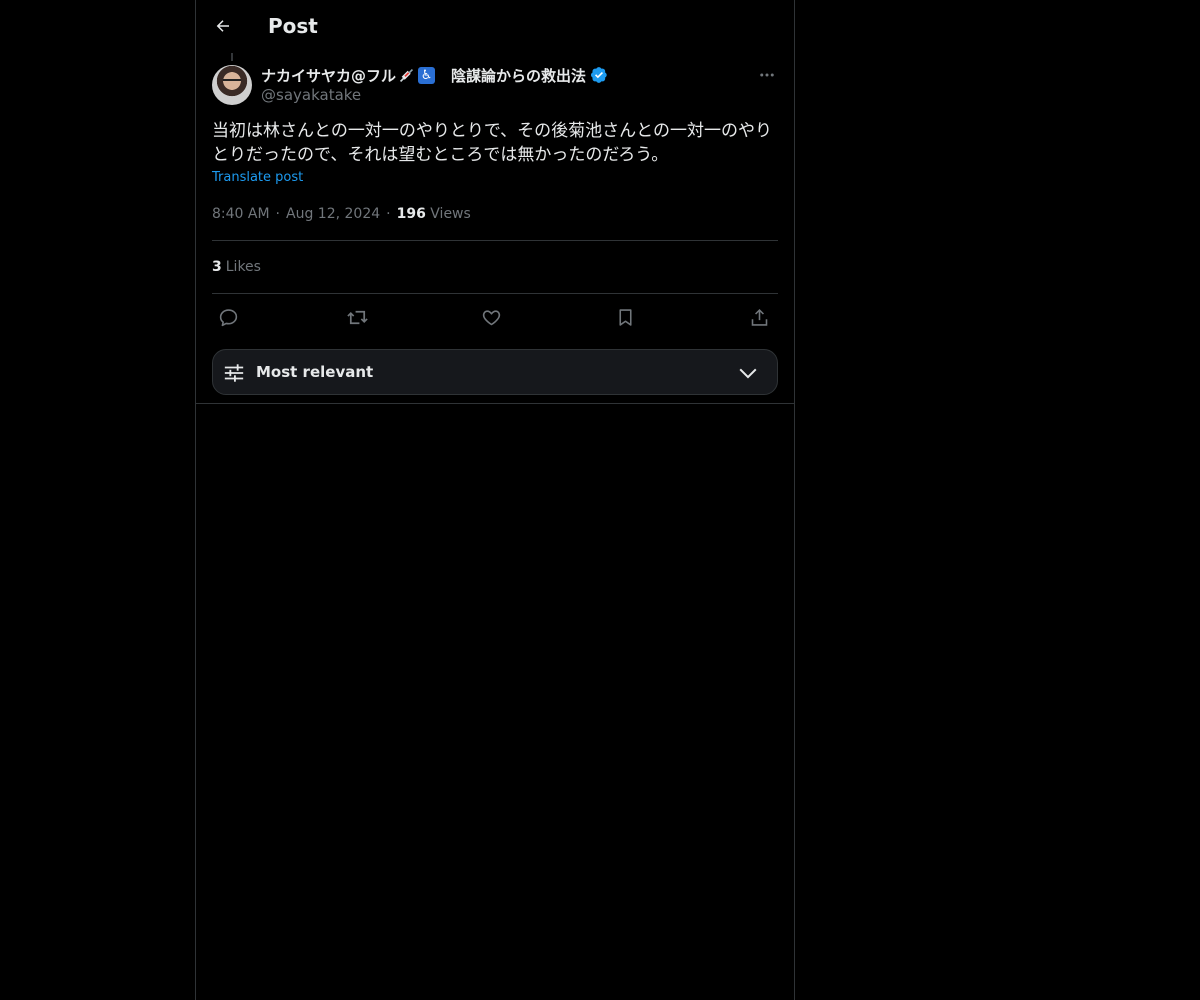 This screenshot has height=1000, width=1200. I want to click on action-bar, so click(495, 317).